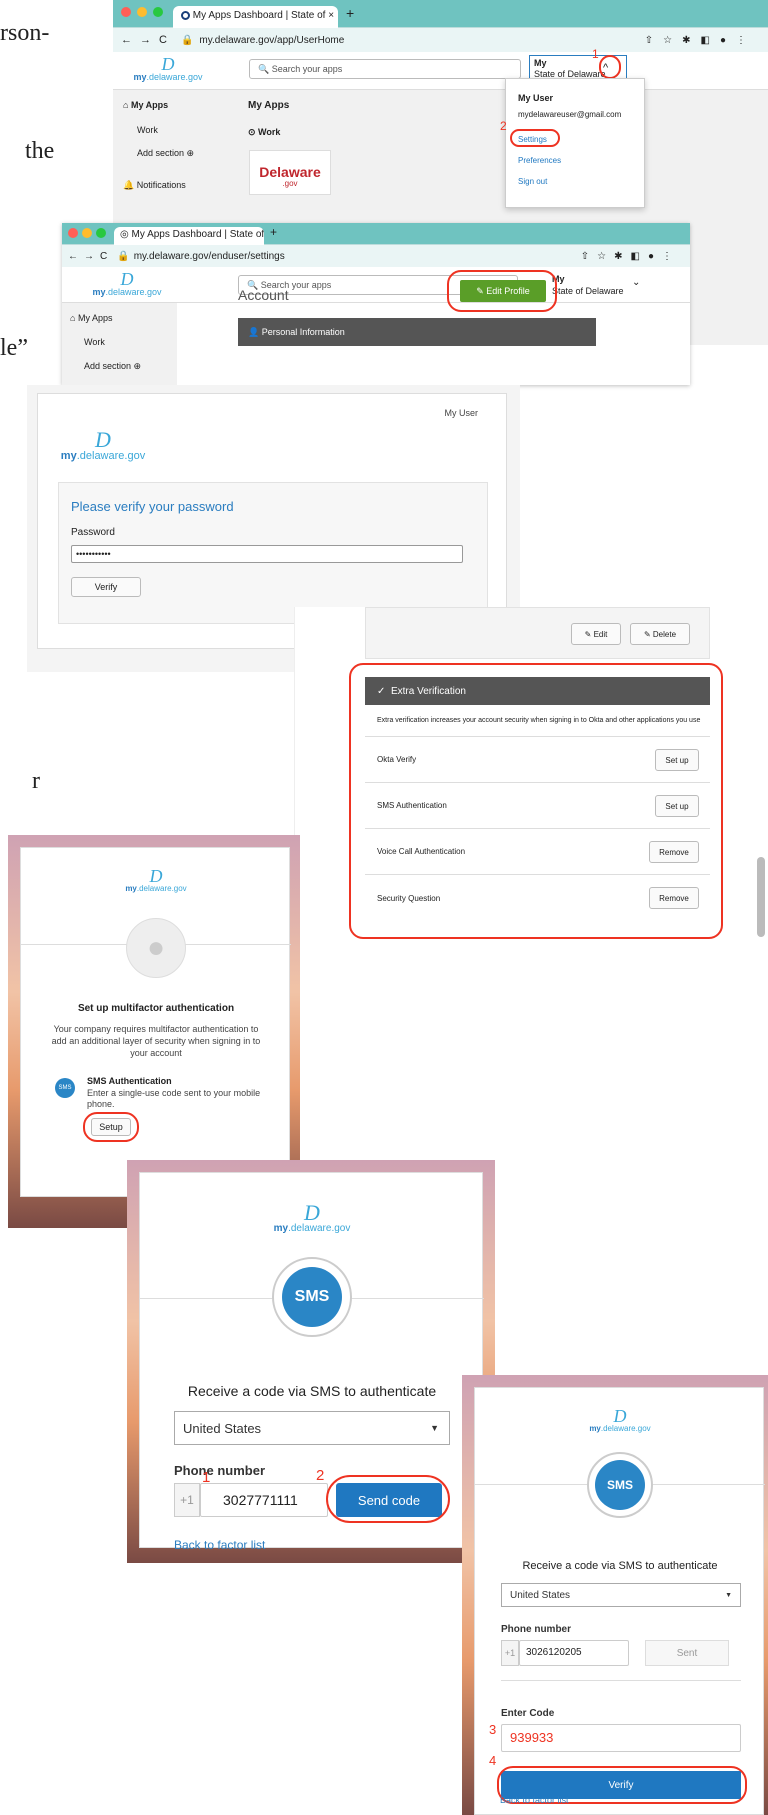 Image resolution: width=768 pixels, height=1815 pixels. I want to click on delaware-app-tile: Delaware .gov, so click(290, 172).